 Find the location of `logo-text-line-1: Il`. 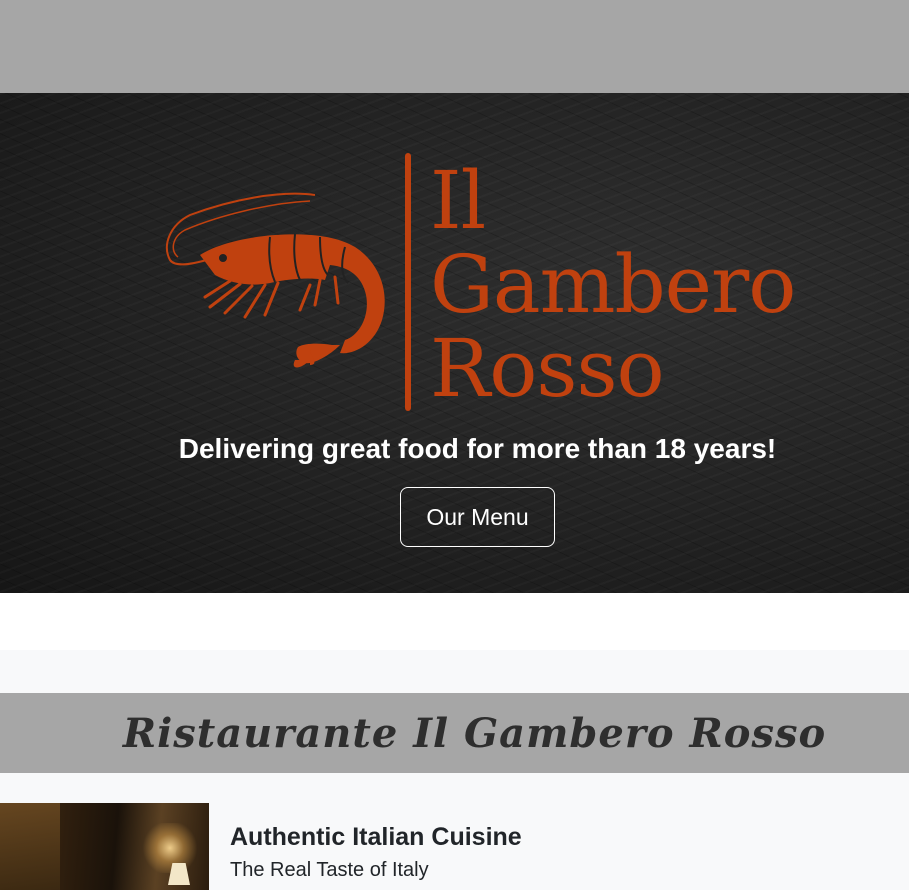

logo-text-line-1: Il is located at coordinates (458, 200).